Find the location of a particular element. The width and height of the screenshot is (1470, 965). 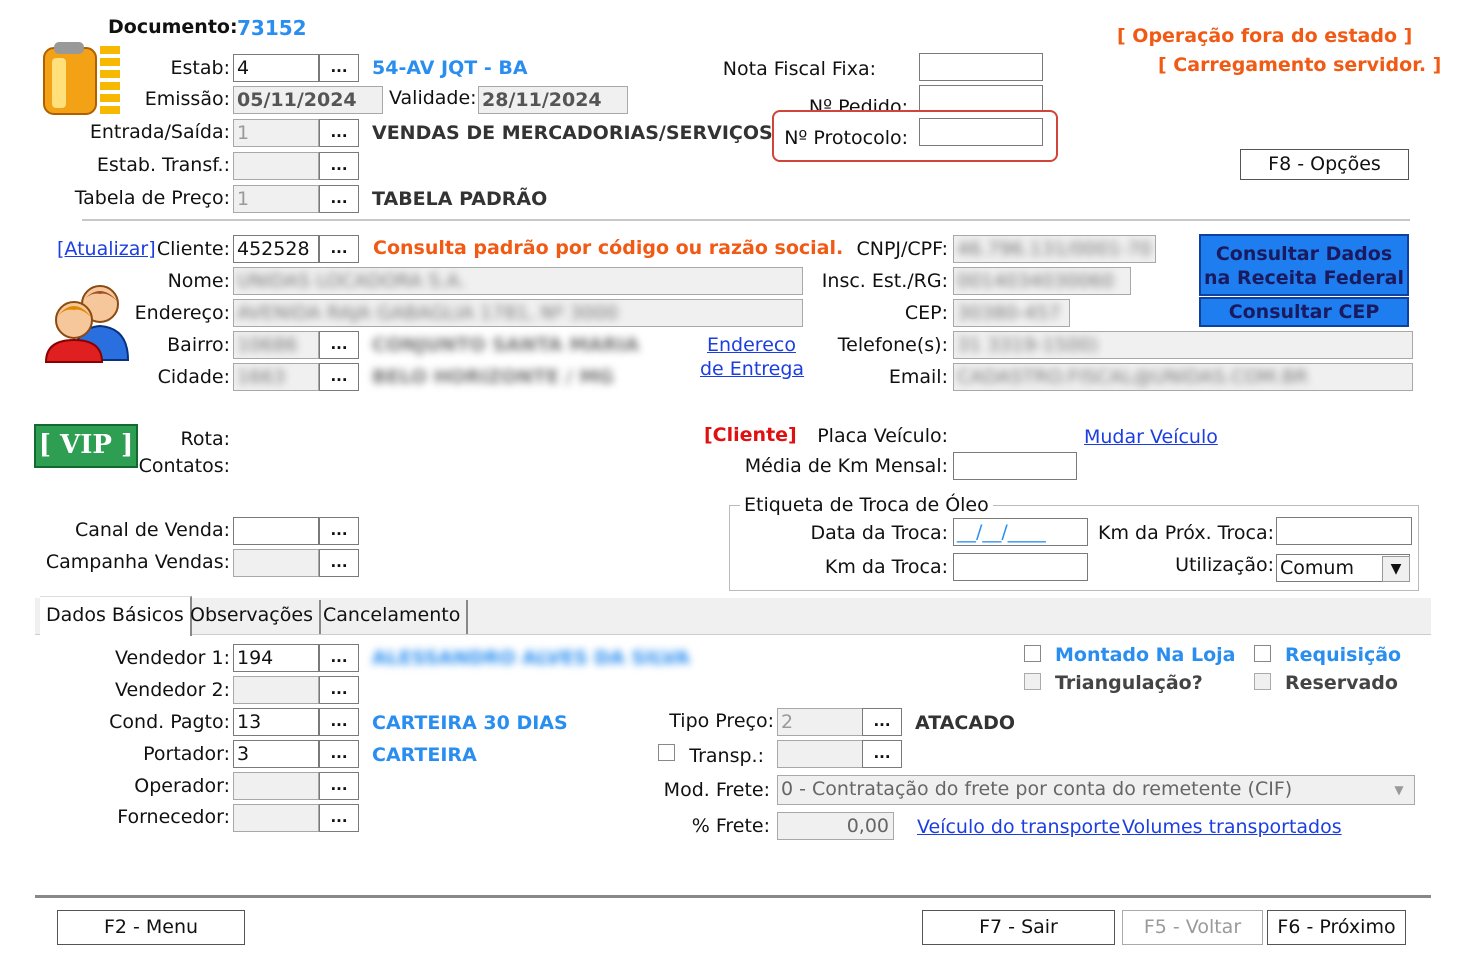

media-km-input is located at coordinates (1015, 466).